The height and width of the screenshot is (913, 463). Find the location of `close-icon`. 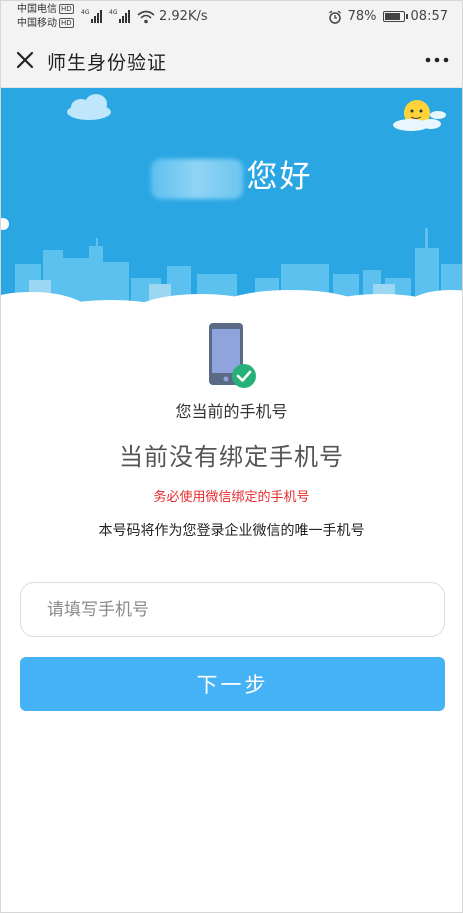

close-icon is located at coordinates (25, 60).